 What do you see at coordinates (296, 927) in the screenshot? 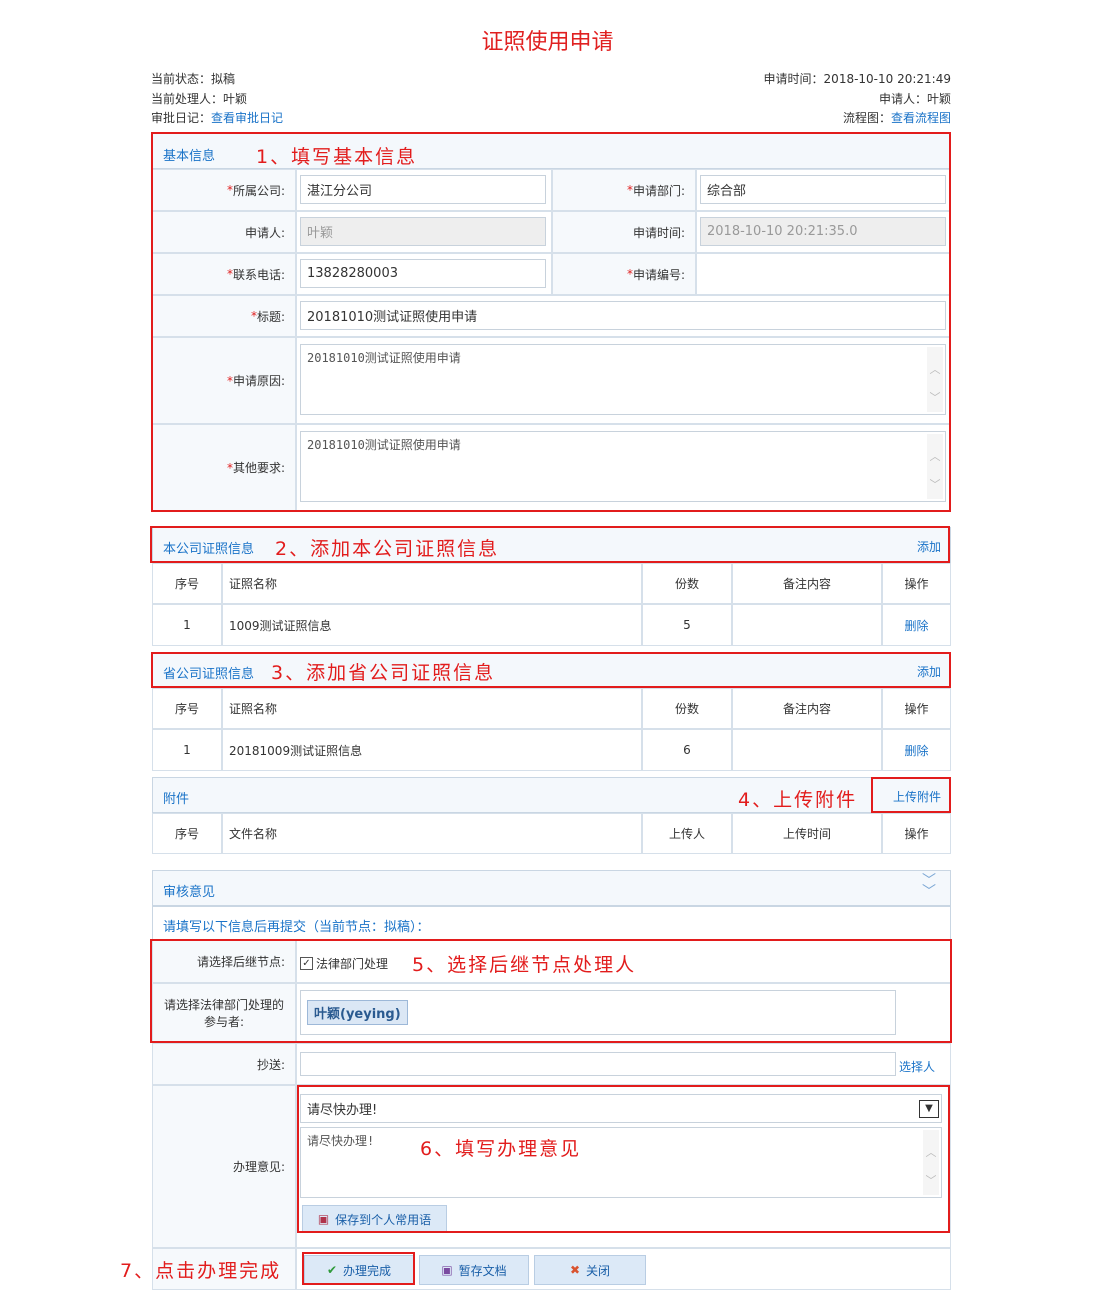
I see `review-prompt: 请填写以下信息后再提交（当前节点：拟稿）：` at bounding box center [296, 927].